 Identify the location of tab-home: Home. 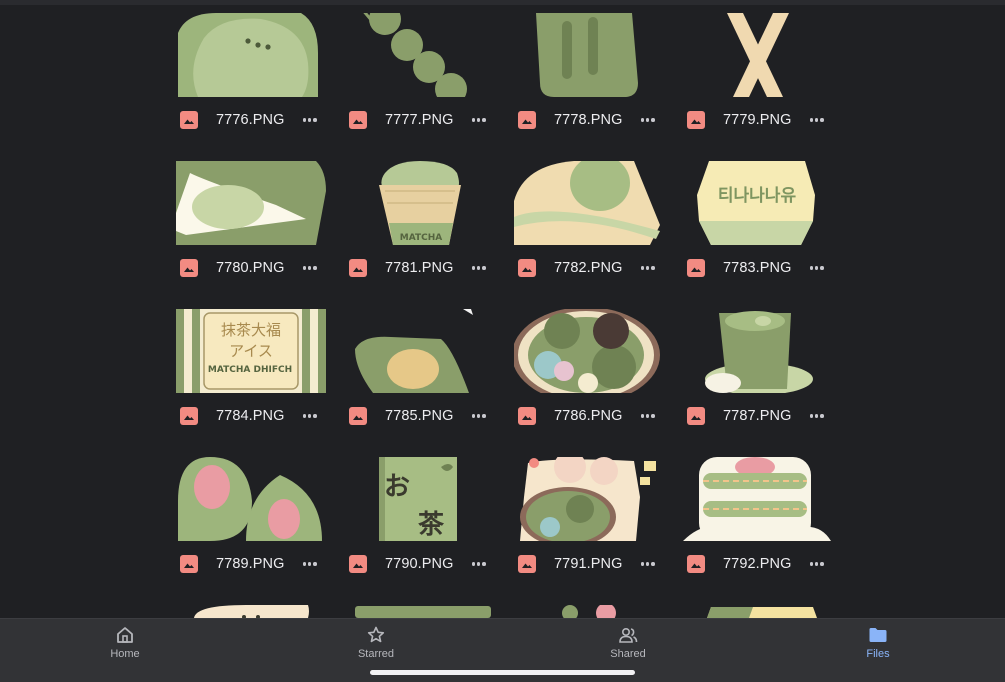
(125, 645).